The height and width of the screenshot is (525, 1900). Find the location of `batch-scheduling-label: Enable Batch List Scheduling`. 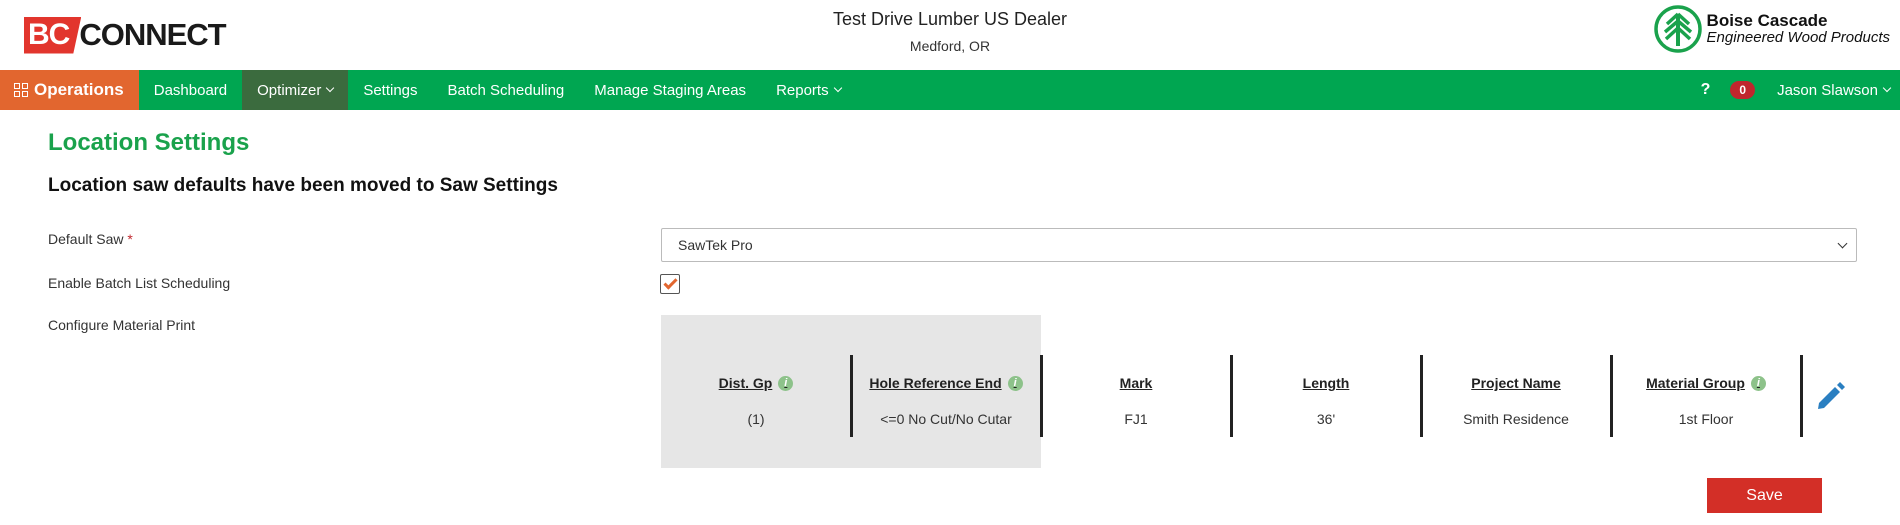

batch-scheduling-label: Enable Batch List Scheduling is located at coordinates (139, 283).